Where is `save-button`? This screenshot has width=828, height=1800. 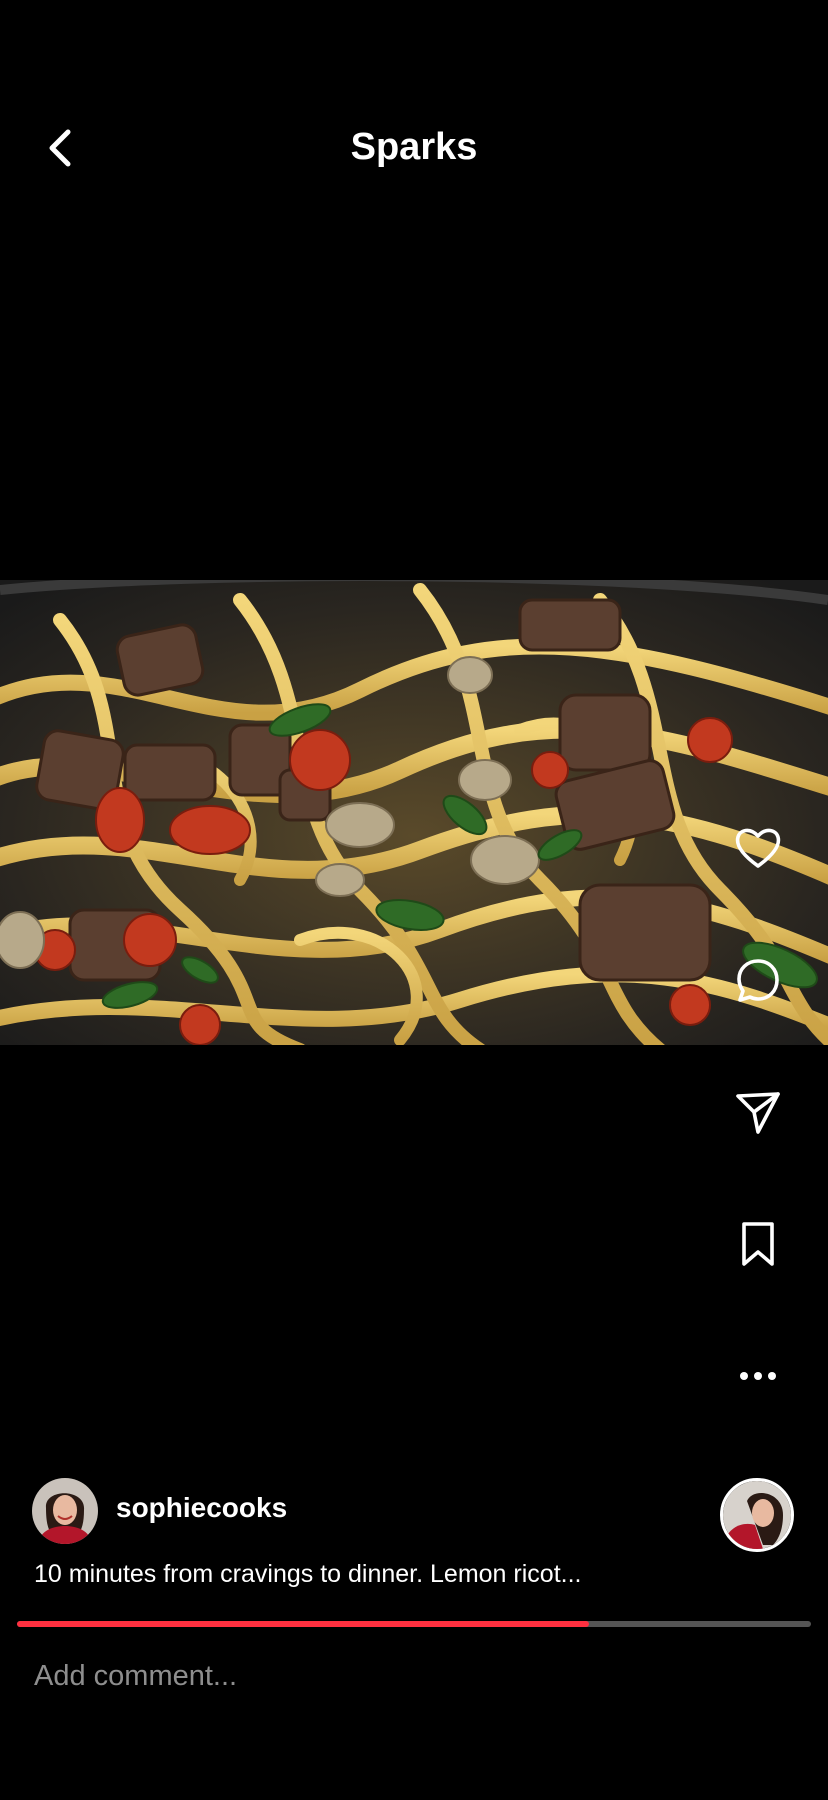
save-button is located at coordinates (758, 1244).